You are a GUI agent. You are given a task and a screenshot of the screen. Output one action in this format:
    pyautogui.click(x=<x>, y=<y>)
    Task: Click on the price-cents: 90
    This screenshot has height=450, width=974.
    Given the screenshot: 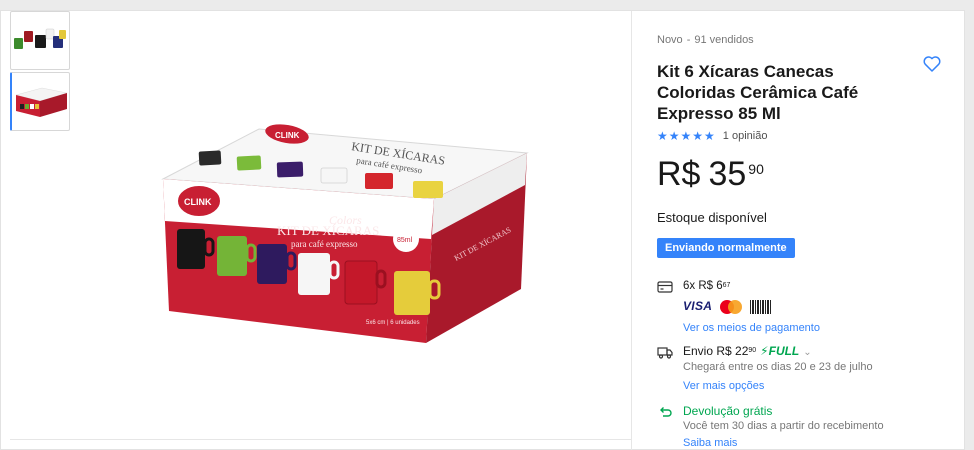 What is the action you would take?
    pyautogui.click(x=756, y=169)
    